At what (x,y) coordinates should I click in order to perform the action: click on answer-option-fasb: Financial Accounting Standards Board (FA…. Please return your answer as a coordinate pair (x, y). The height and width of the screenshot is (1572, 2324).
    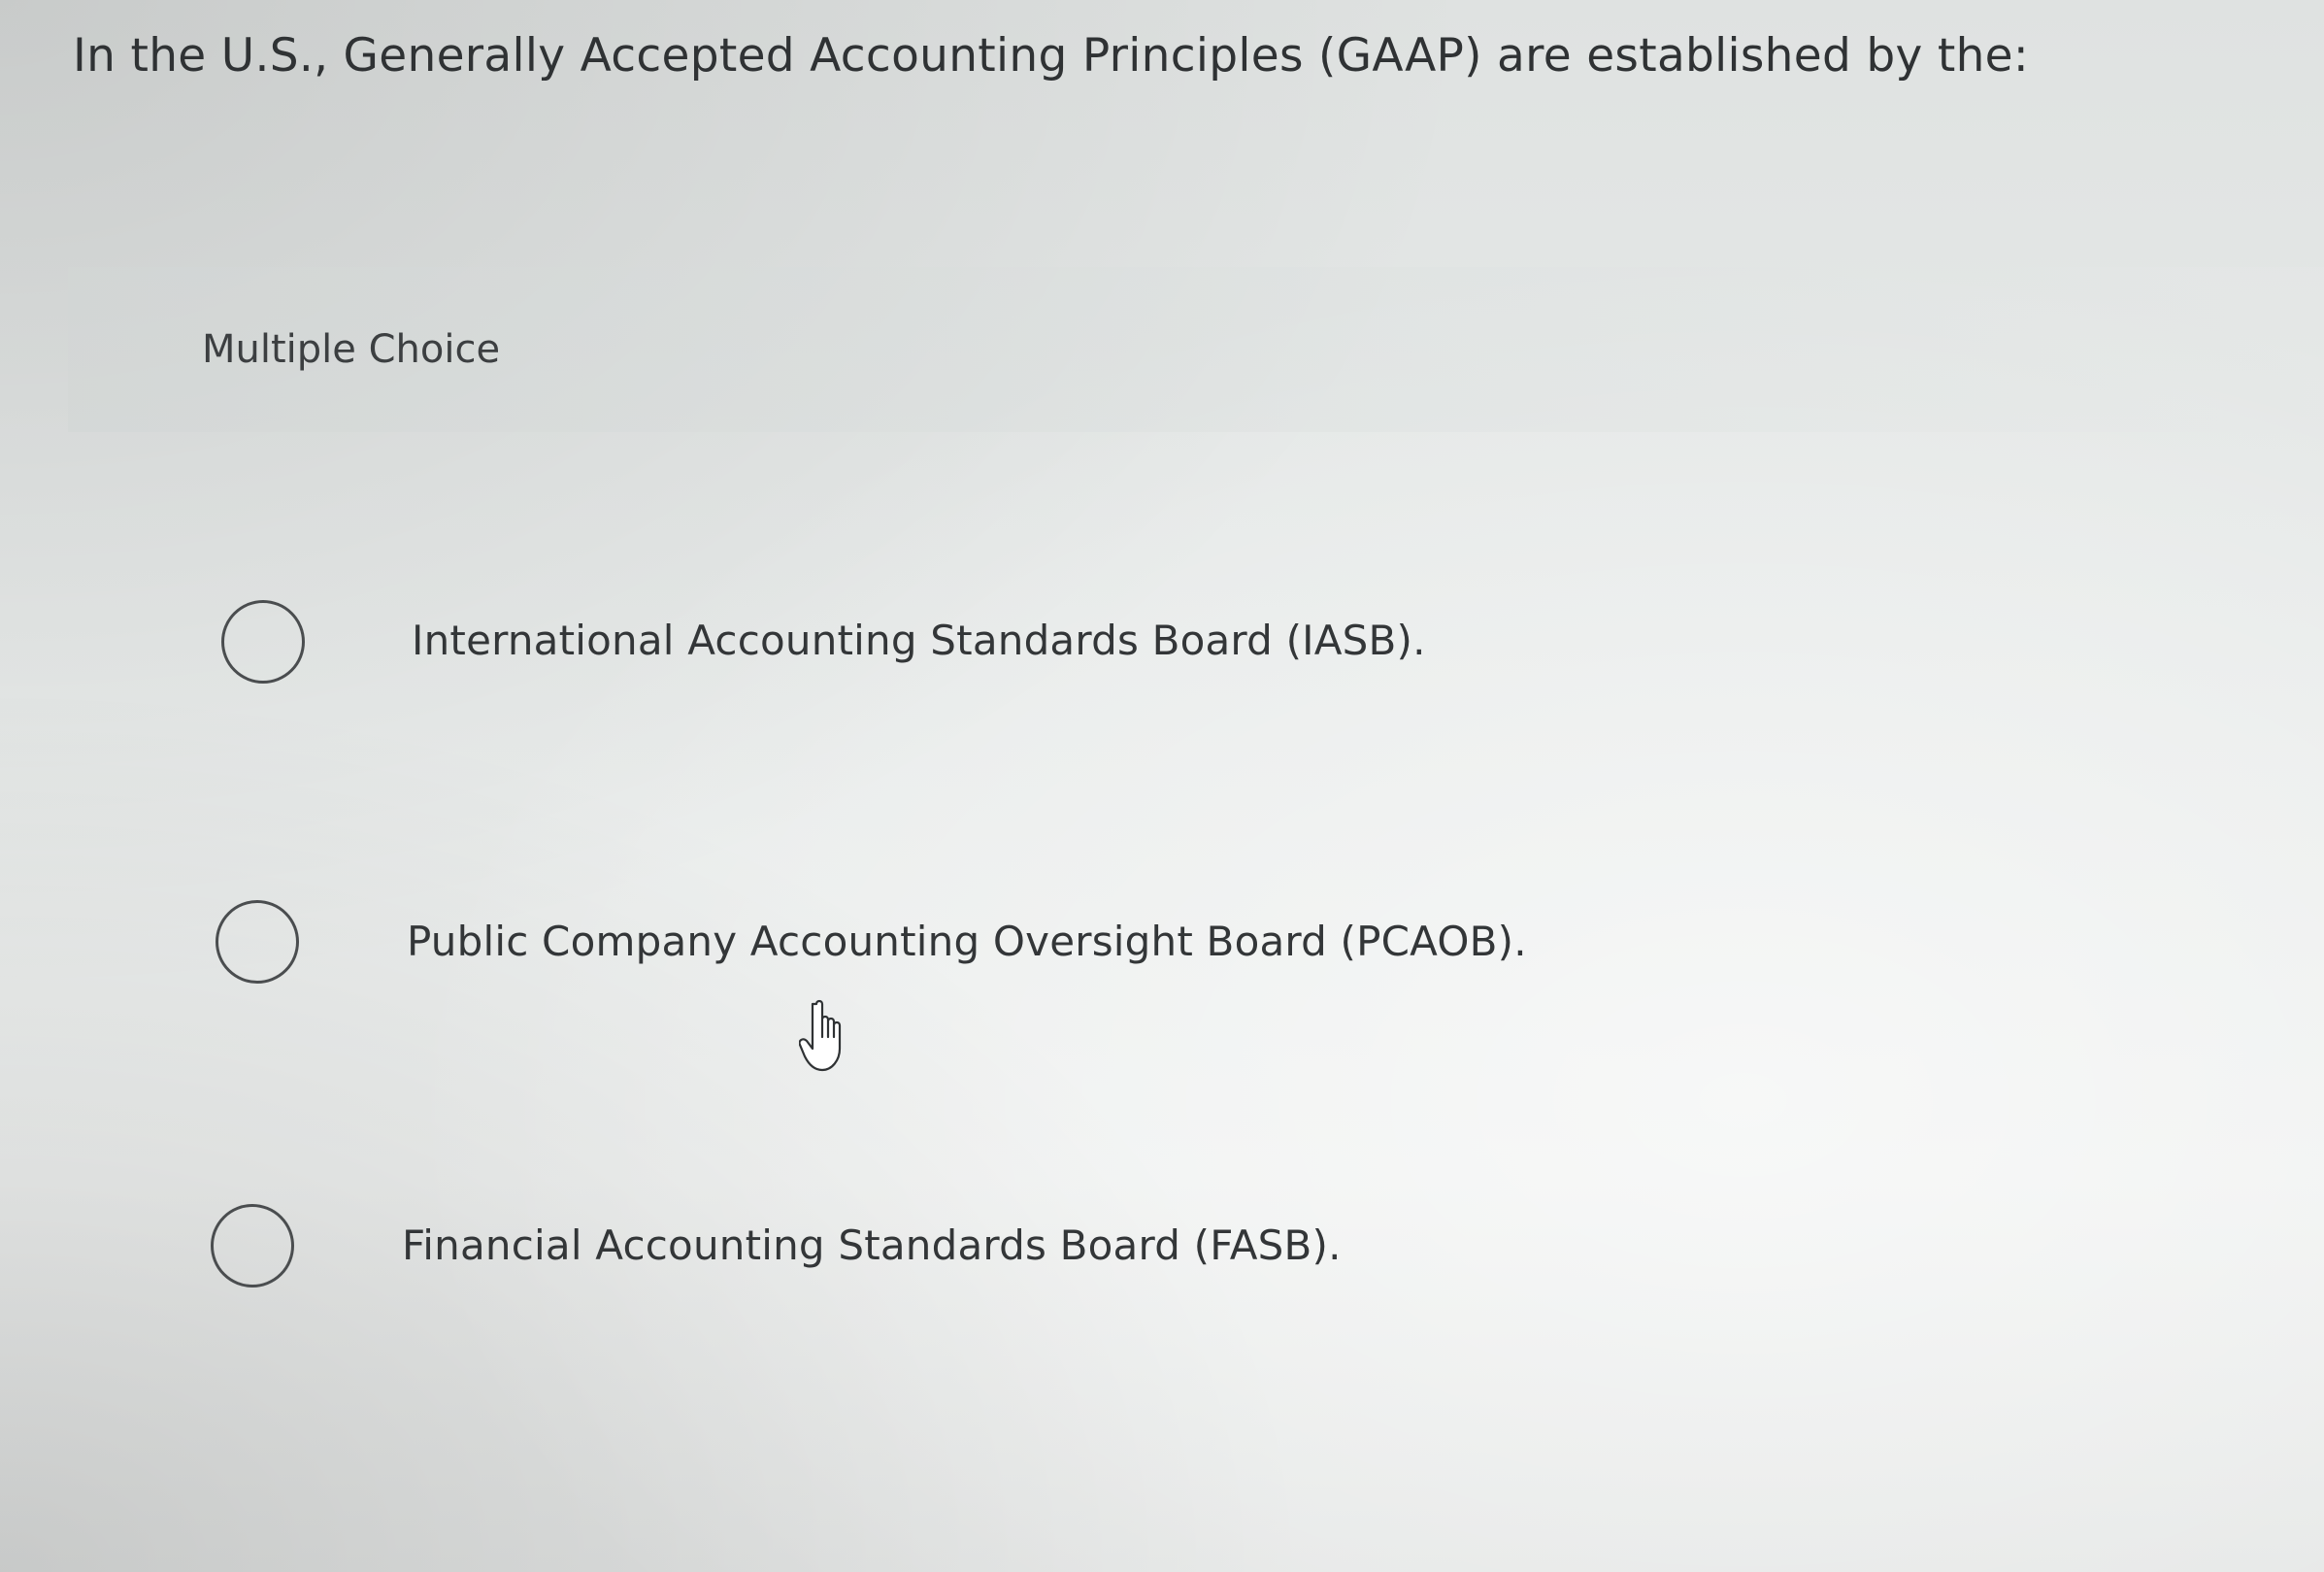
    Looking at the image, I should click on (776, 1245).